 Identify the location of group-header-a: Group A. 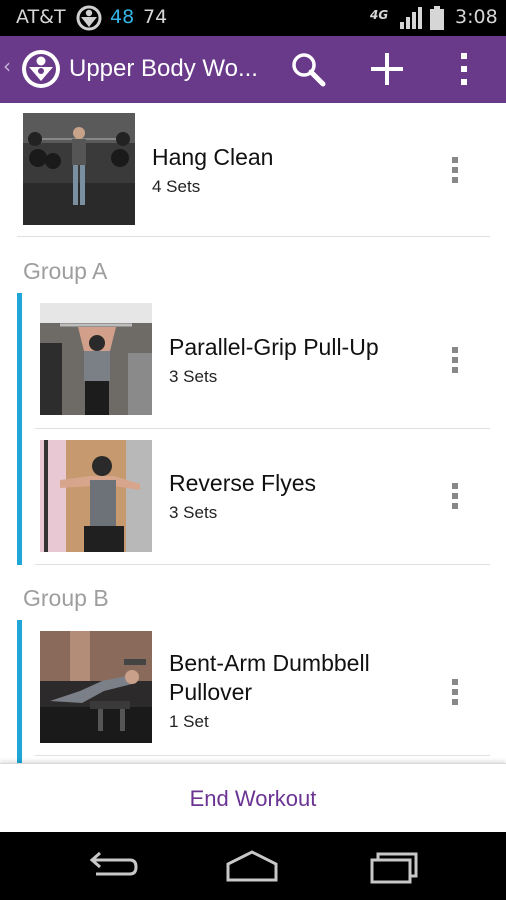
(65, 271).